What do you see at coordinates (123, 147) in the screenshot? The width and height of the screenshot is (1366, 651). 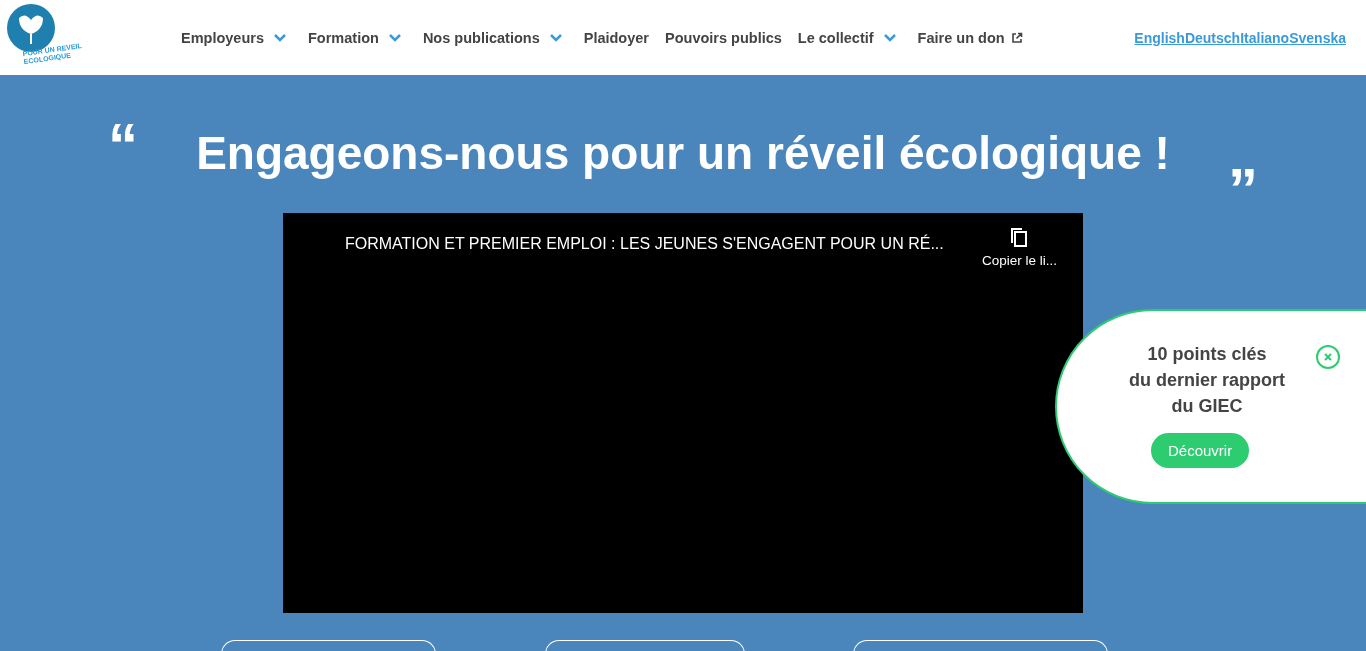 I see `quote-mark: “` at bounding box center [123, 147].